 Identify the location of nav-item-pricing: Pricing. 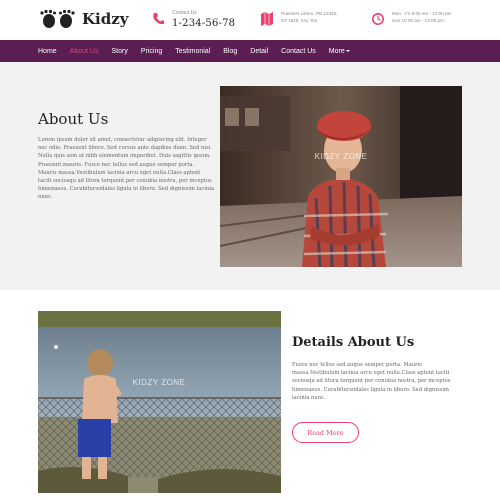
(151, 51).